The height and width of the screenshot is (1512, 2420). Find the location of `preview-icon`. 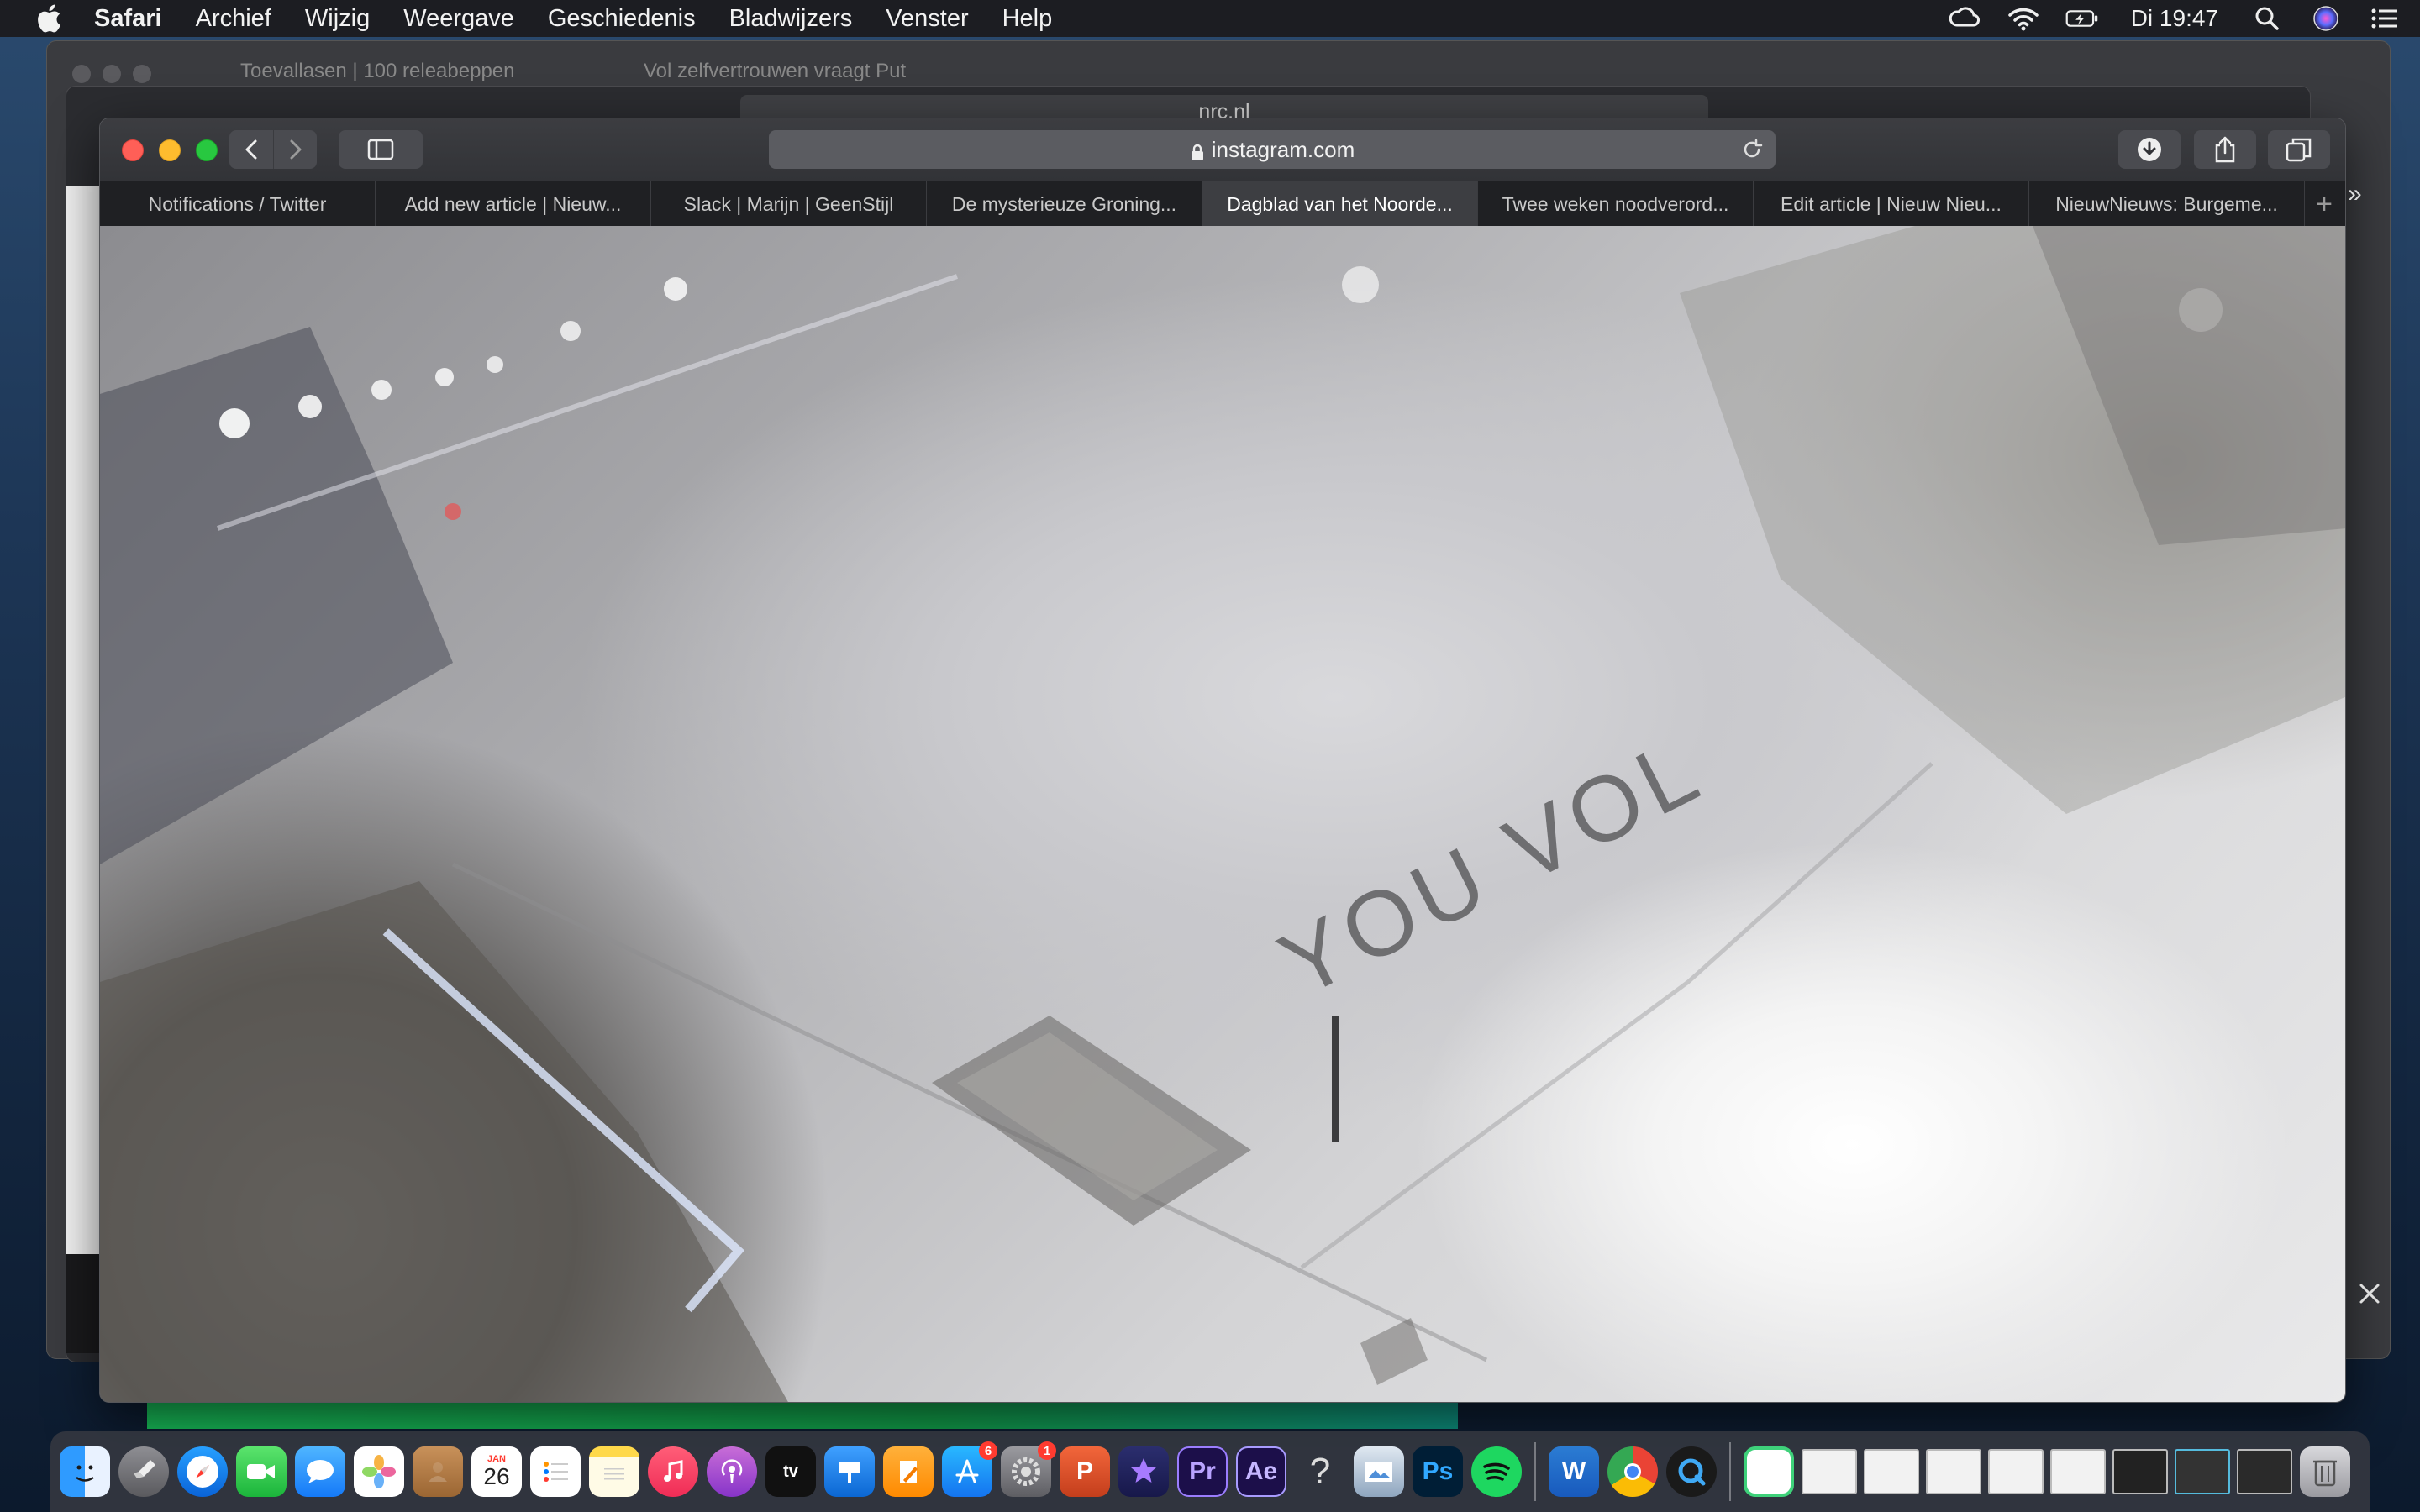

preview-icon is located at coordinates (1379, 1471).